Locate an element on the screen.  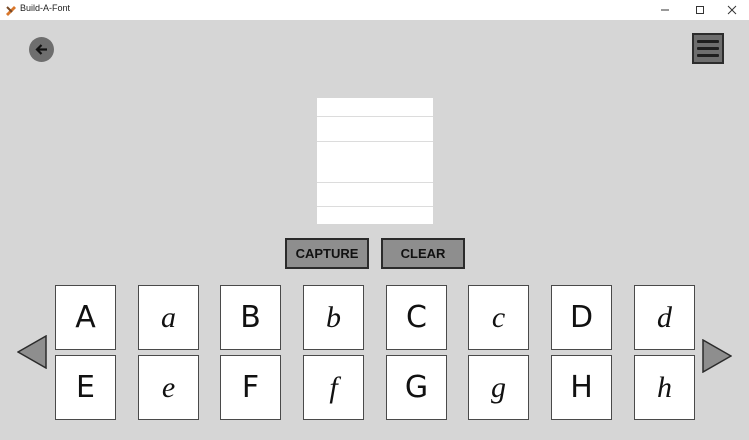
glyph-cell-A: A is located at coordinates (85, 317).